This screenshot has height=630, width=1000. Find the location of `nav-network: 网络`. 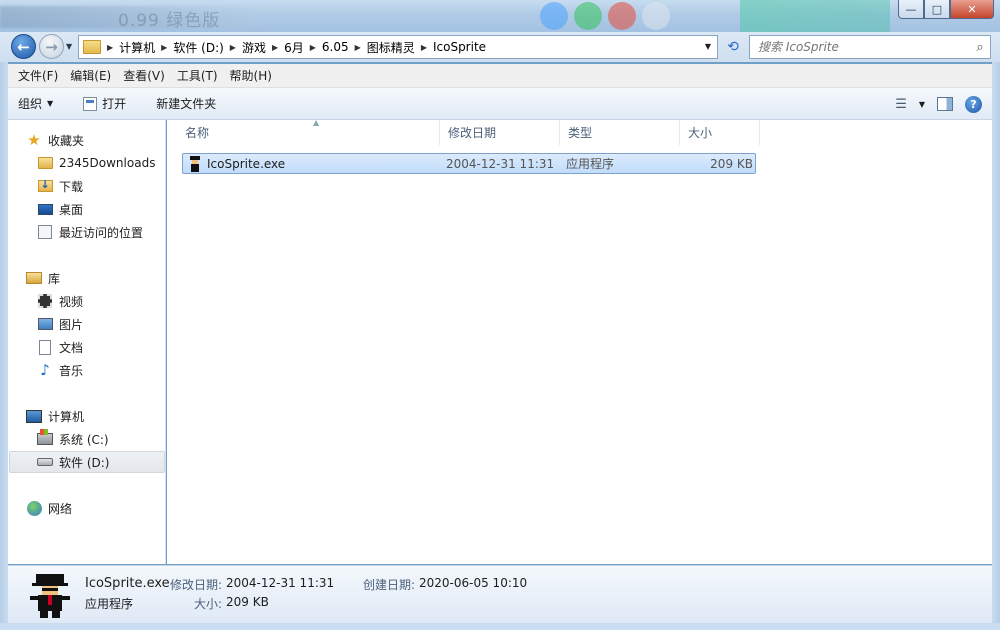

nav-network: 网络 is located at coordinates (104, 508).